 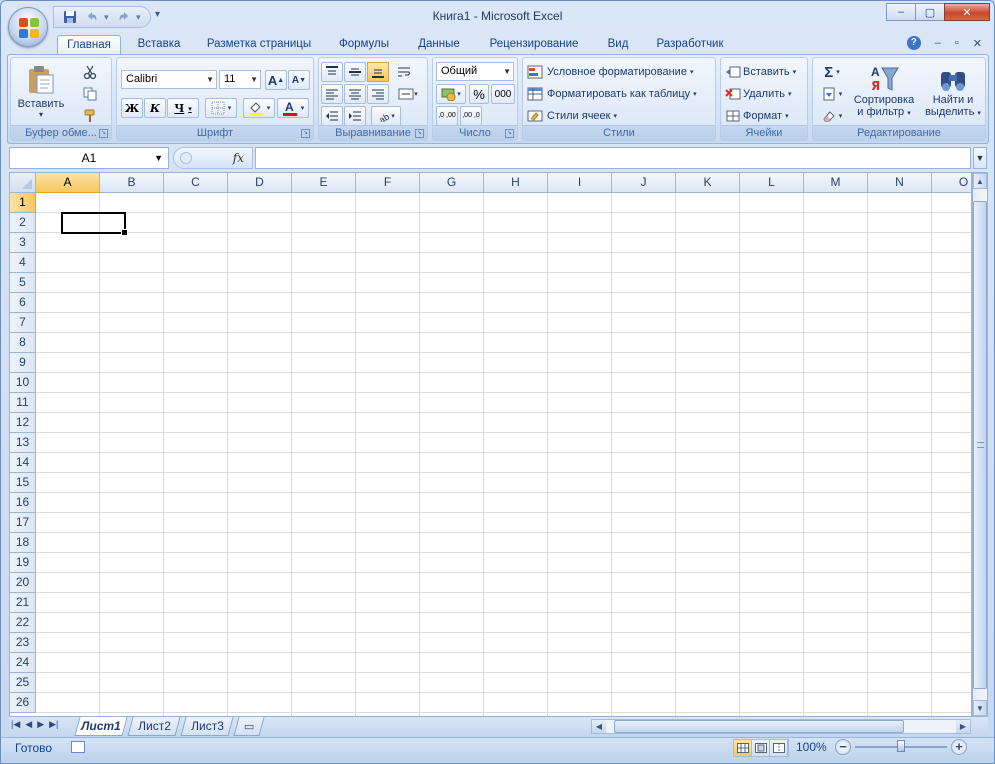 What do you see at coordinates (332, 72) in the screenshot?
I see `align-top-icon` at bounding box center [332, 72].